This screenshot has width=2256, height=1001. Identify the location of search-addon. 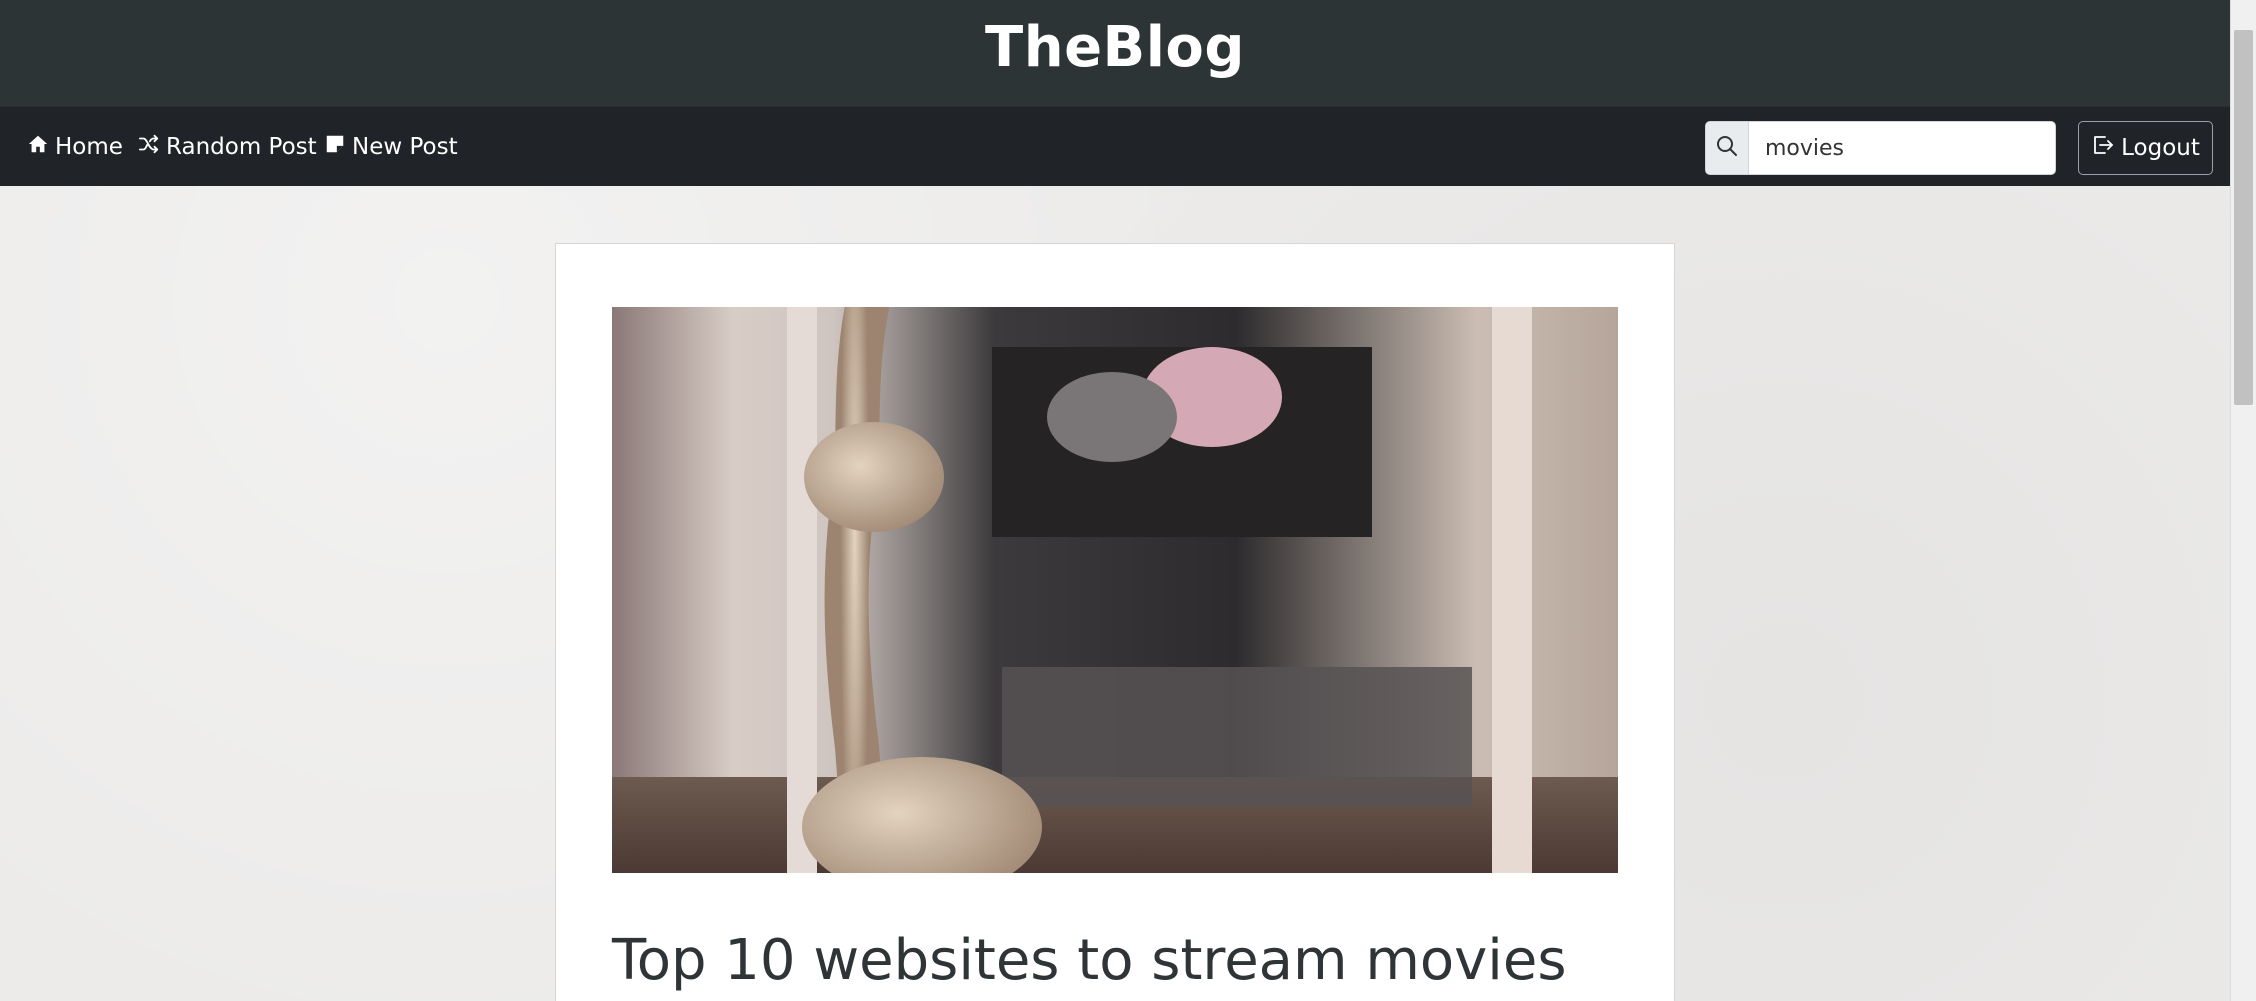
(1727, 148).